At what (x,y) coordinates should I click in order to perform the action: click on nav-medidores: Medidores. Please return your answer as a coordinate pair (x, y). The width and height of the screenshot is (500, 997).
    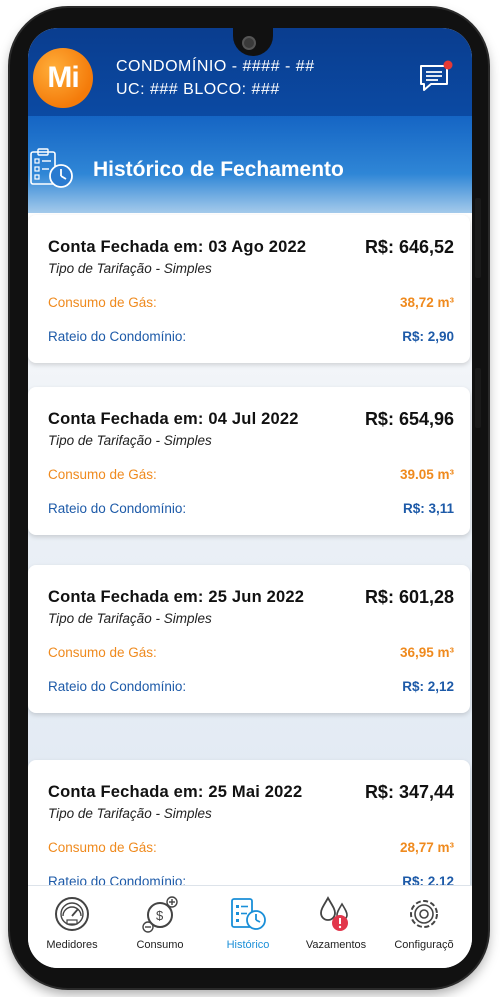
    Looking at the image, I should click on (72, 927).